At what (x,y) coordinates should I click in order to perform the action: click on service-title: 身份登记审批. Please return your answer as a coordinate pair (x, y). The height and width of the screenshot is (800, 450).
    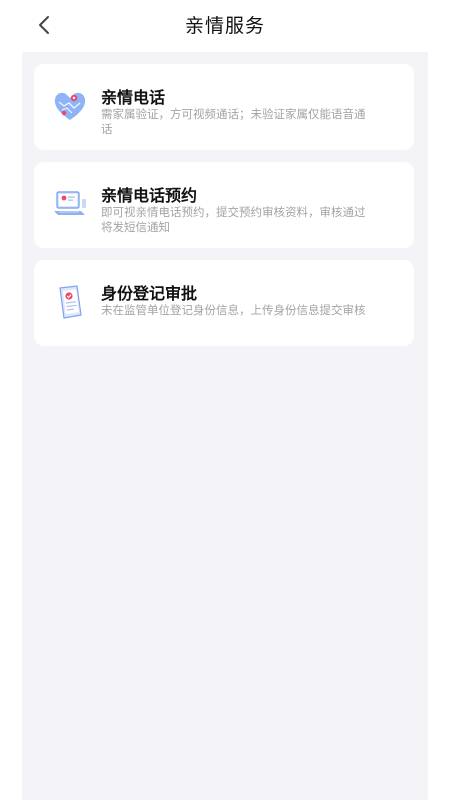
    Looking at the image, I should click on (149, 293).